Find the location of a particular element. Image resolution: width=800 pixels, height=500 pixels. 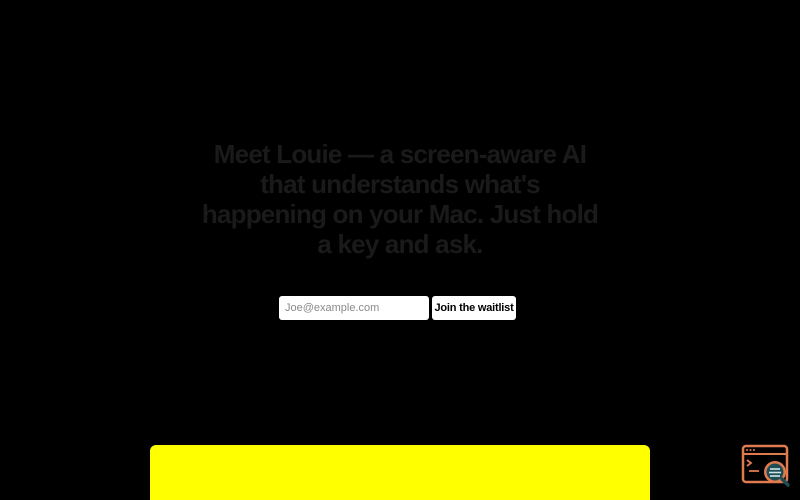

browser-search-icon is located at coordinates (765, 465).